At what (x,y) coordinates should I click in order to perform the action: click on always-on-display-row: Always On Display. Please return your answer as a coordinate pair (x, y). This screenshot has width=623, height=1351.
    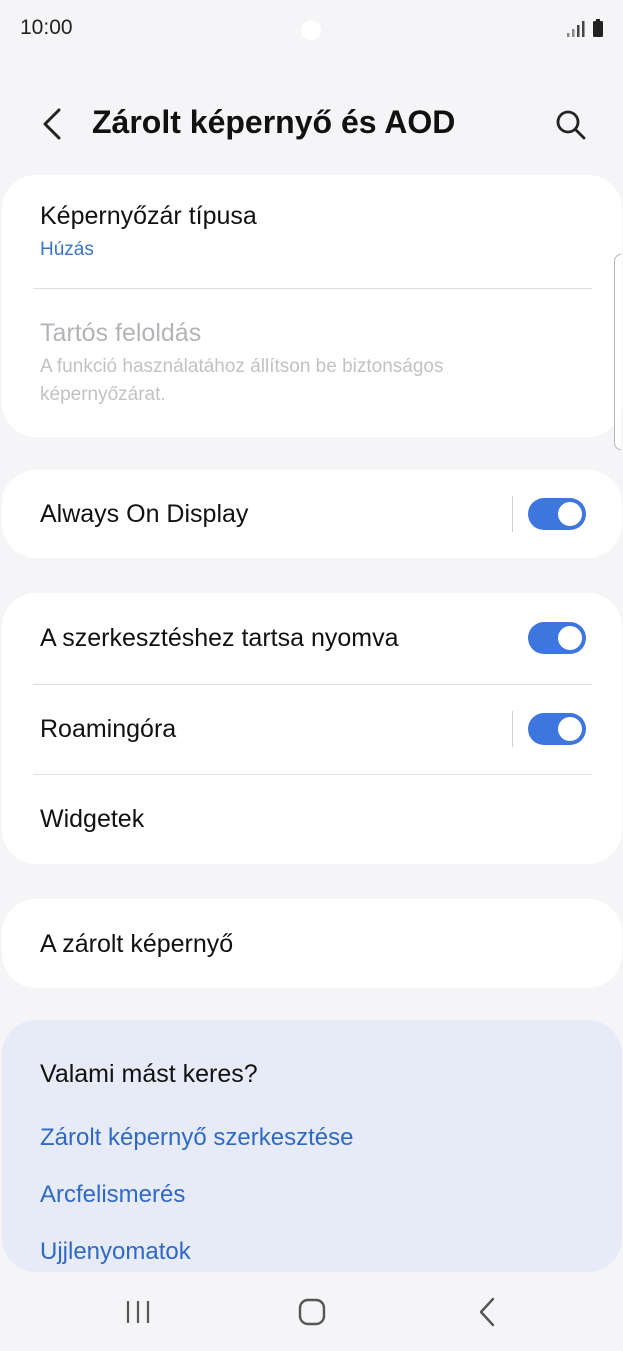
    Looking at the image, I should click on (312, 514).